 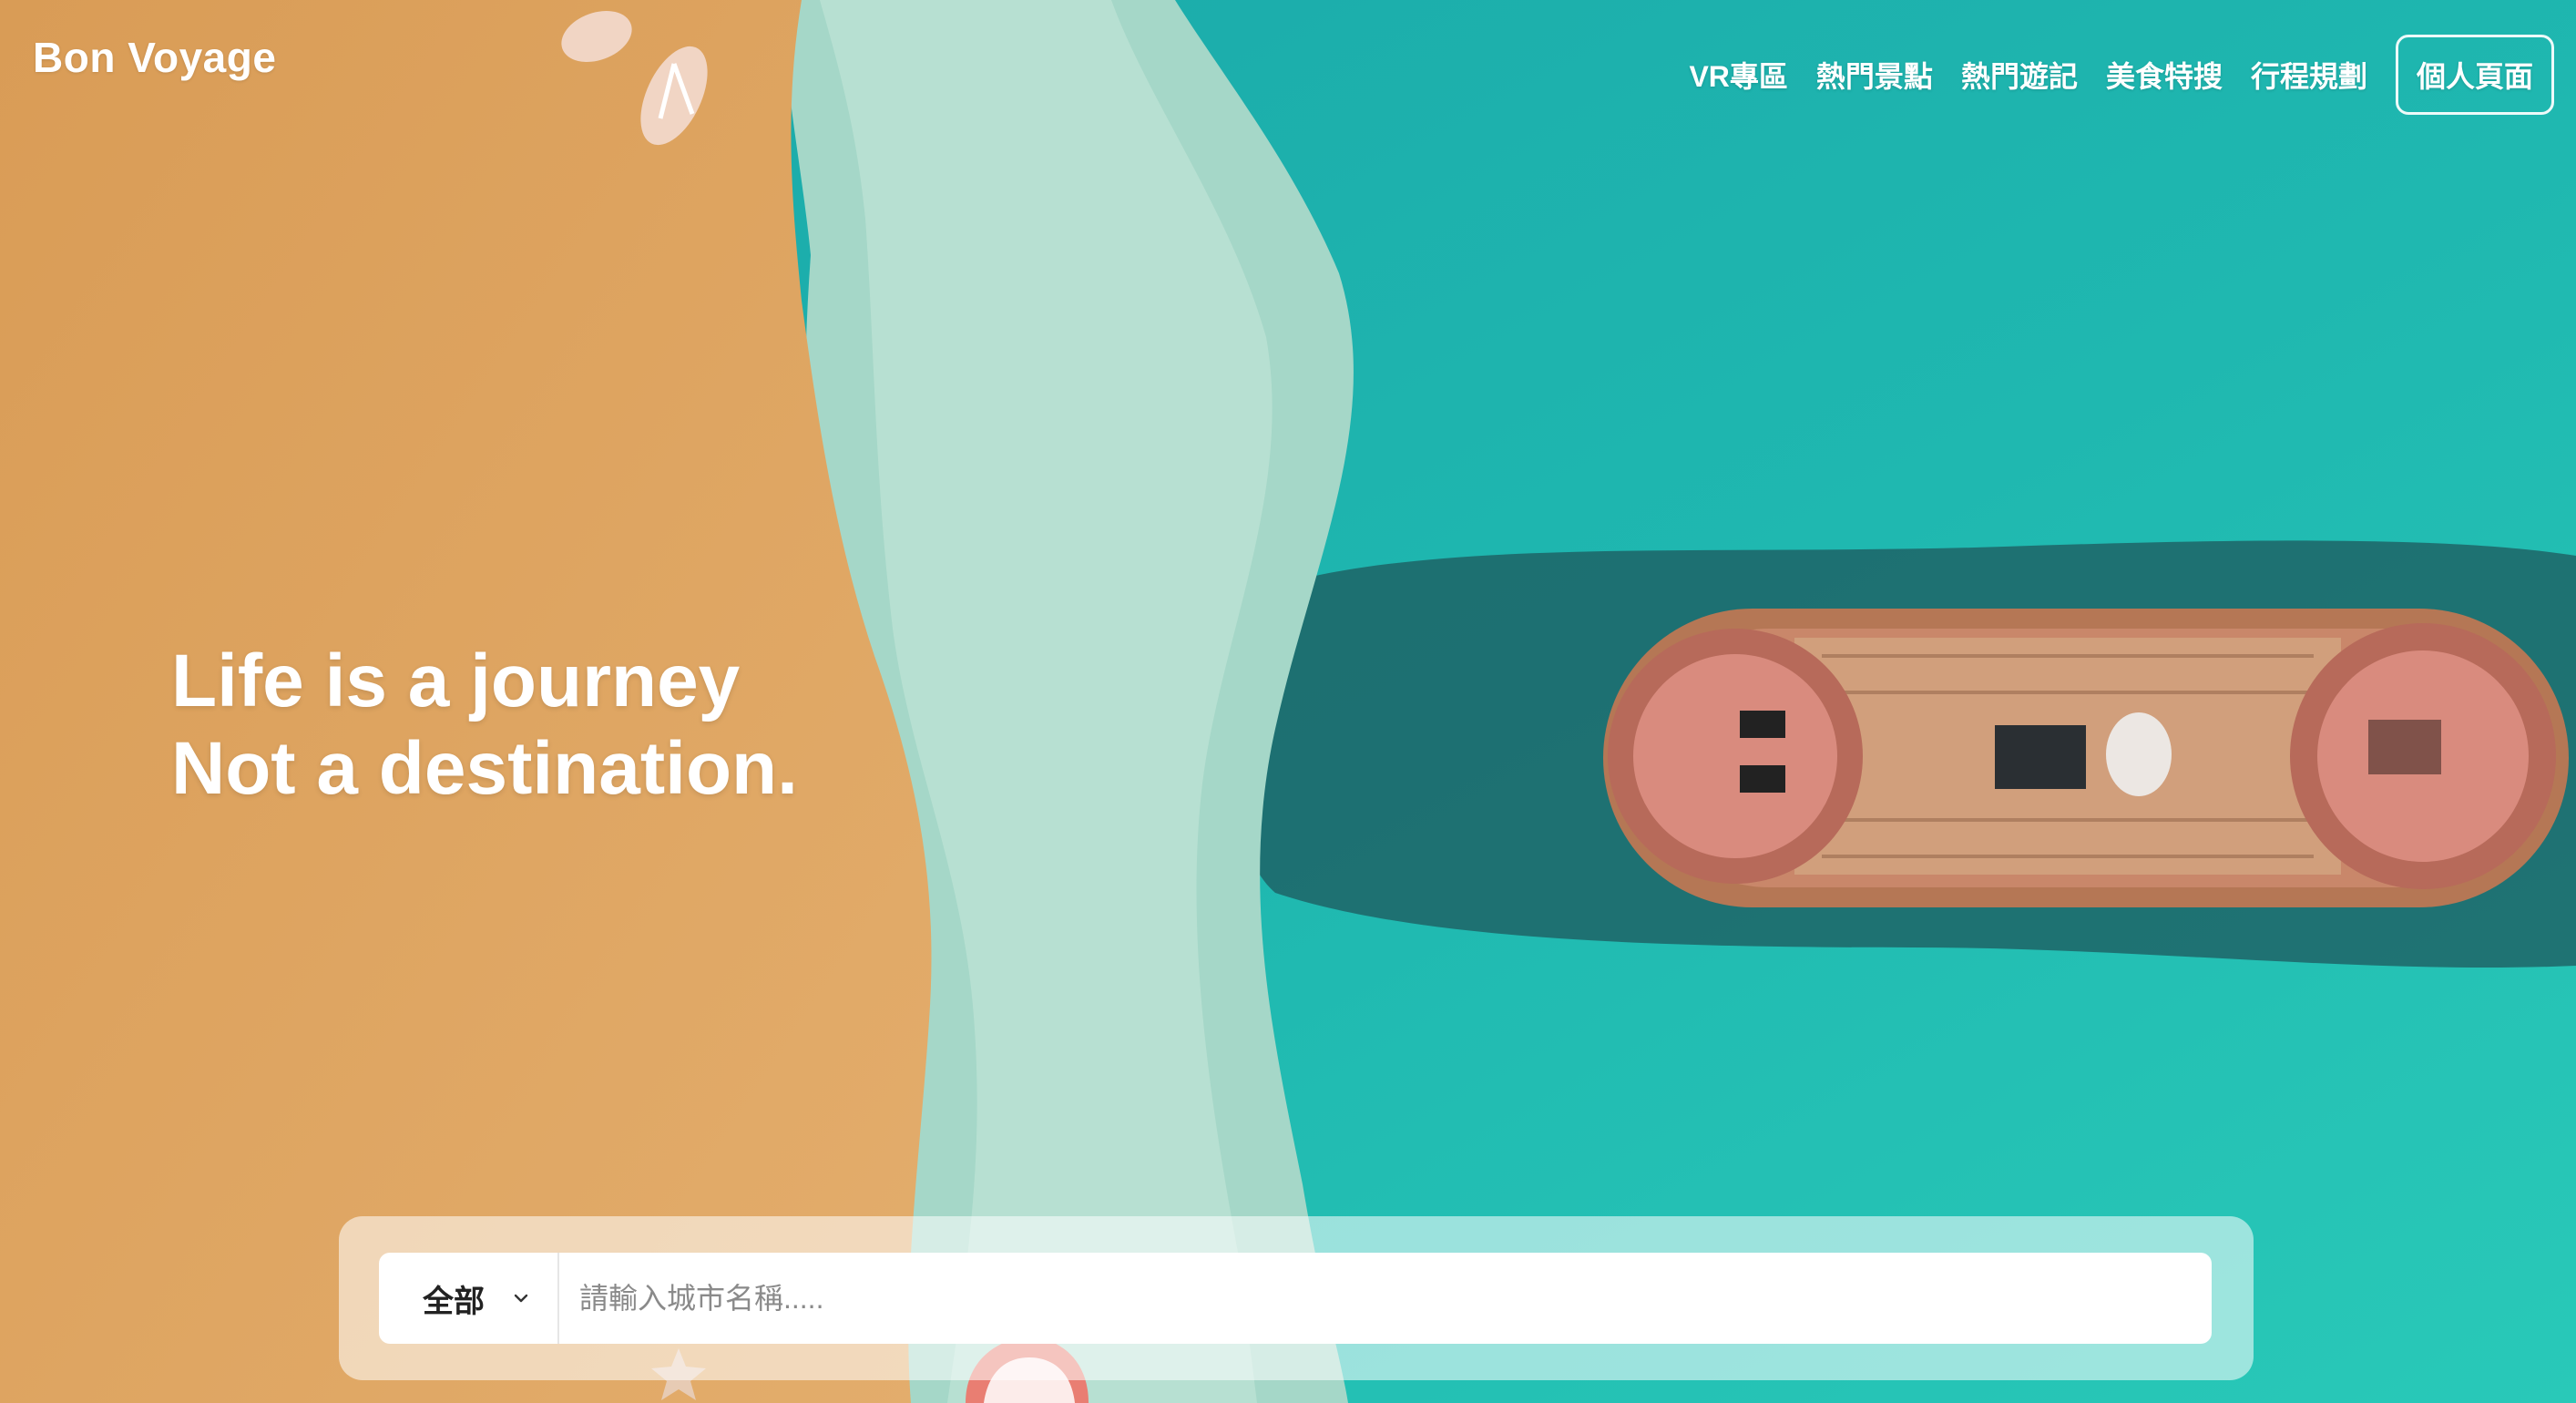 What do you see at coordinates (1385, 1299) in the screenshot?
I see `city-search-input` at bounding box center [1385, 1299].